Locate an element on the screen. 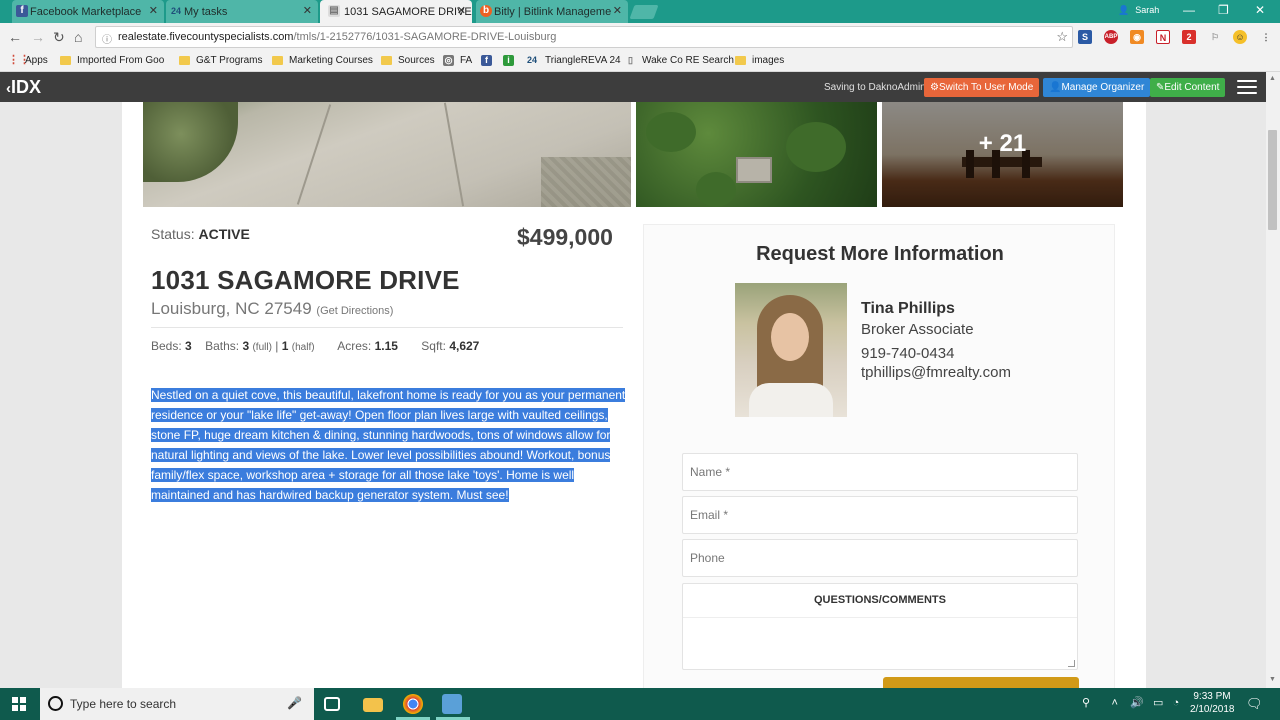 Image resolution: width=1280 pixels, height=720 pixels. chevron-up-icon: ˄ is located at coordinates (1114, 703).